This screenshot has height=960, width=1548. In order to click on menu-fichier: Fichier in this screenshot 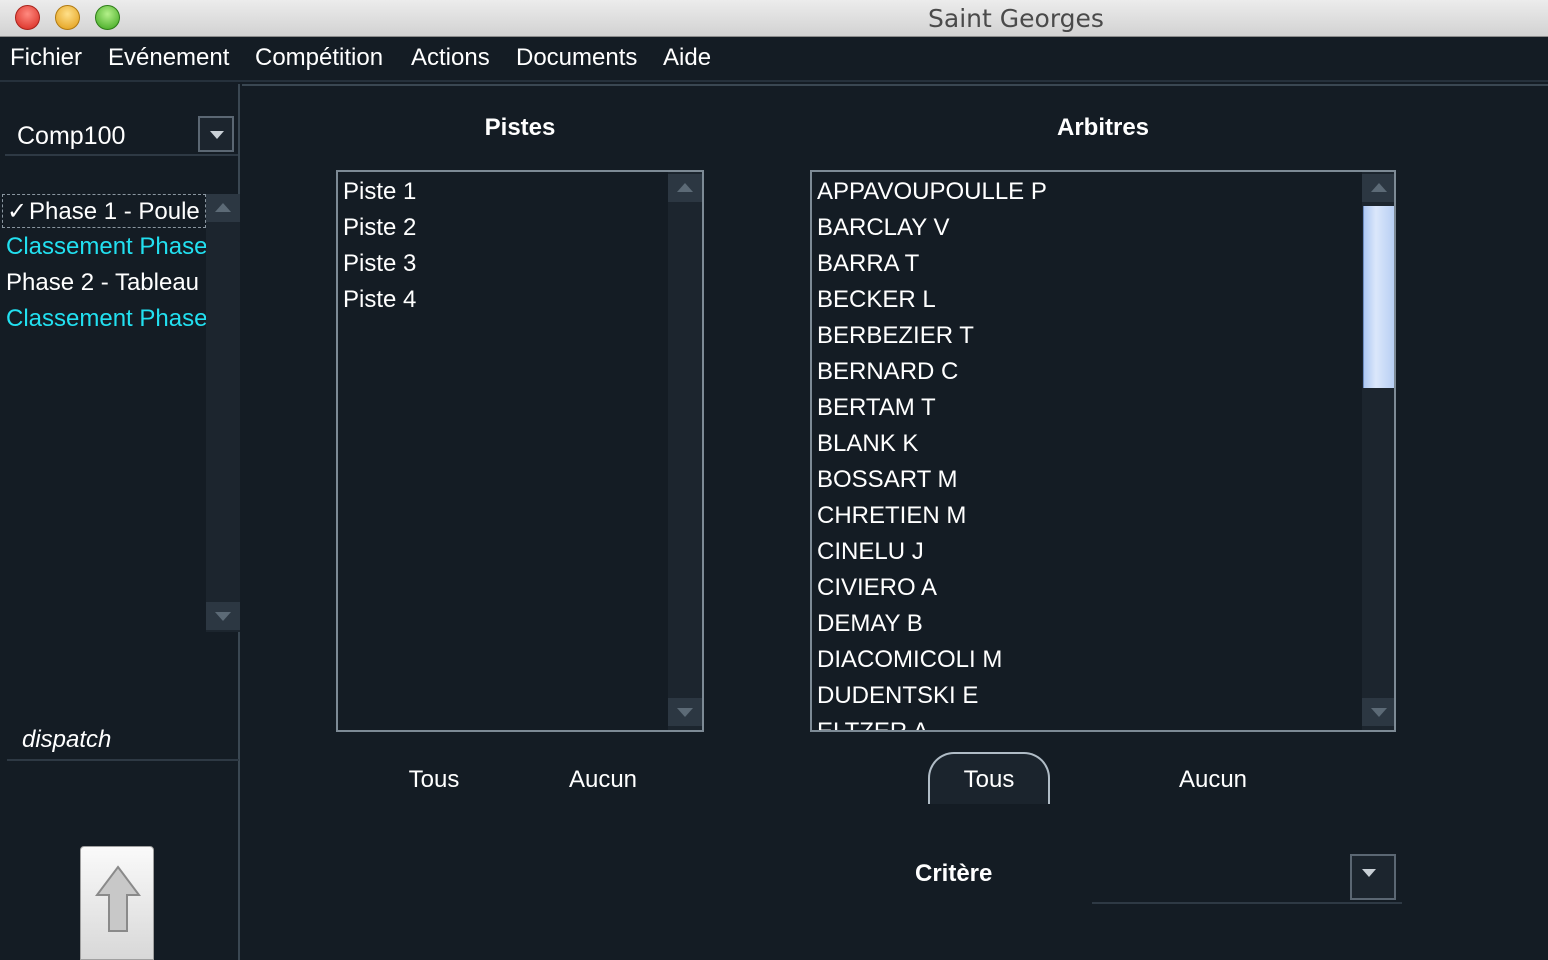, I will do `click(46, 58)`.